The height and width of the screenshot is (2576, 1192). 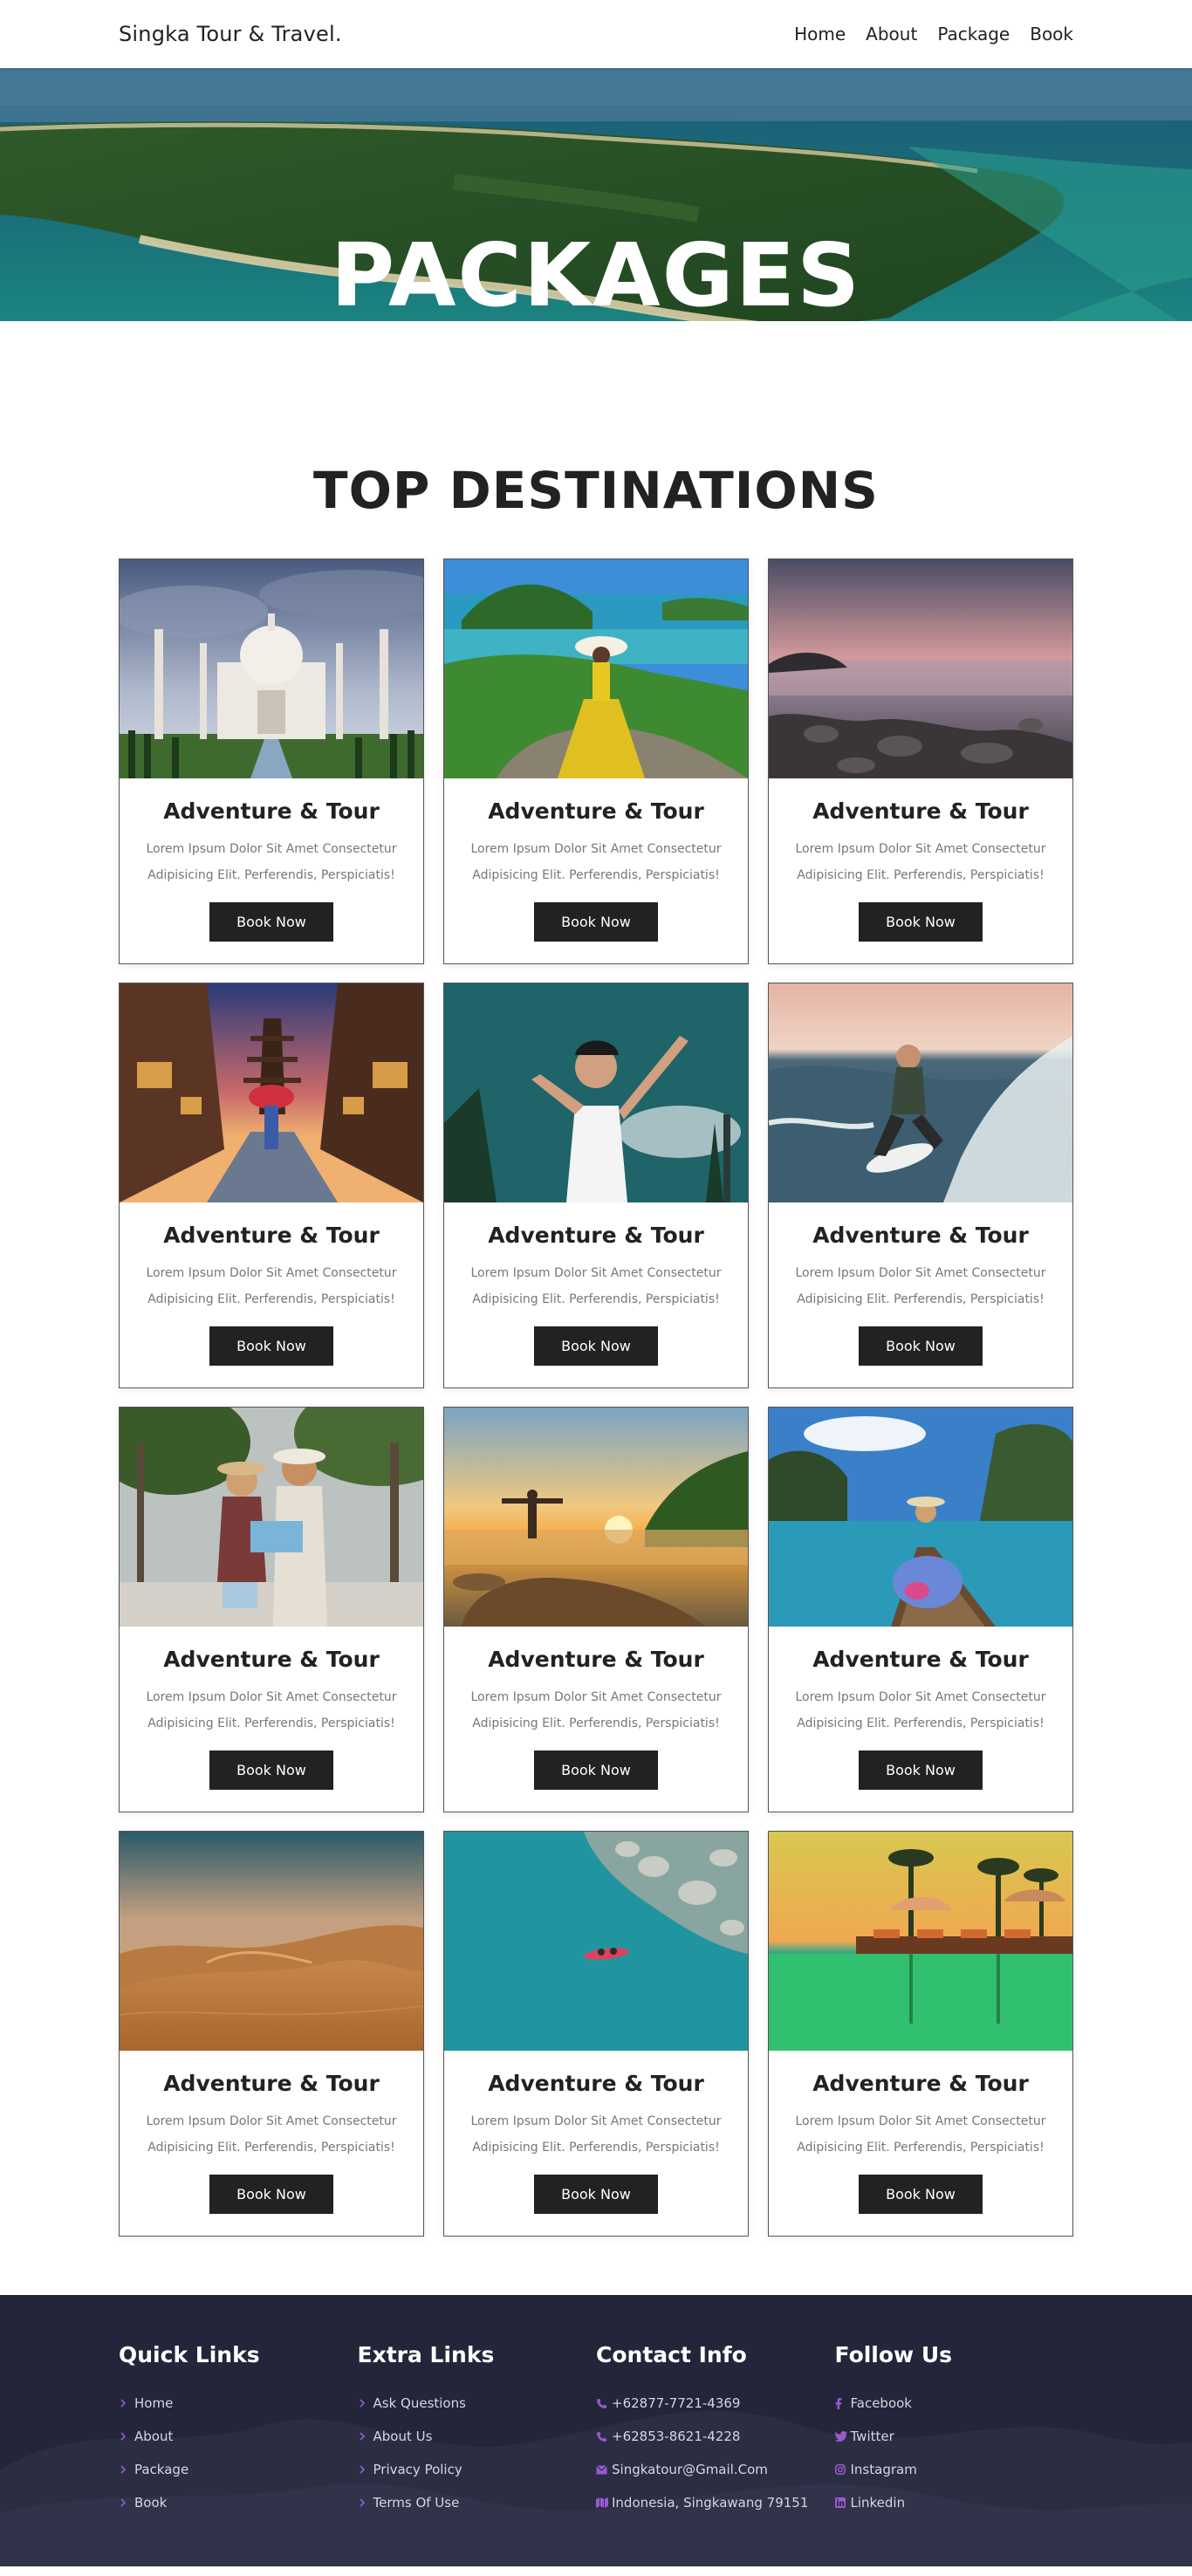 I want to click on footer-link-about-us: About Us, so click(x=478, y=2436).